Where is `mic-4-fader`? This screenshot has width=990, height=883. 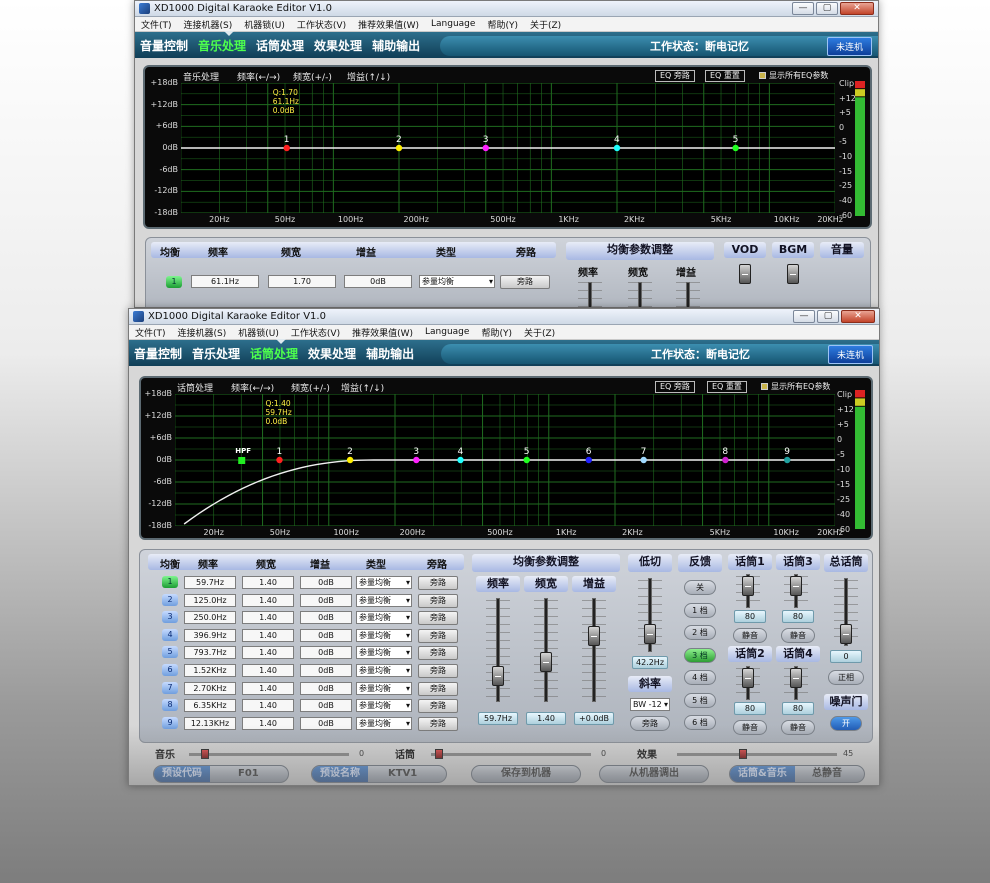
mic-4-fader is located at coordinates (796, 678).